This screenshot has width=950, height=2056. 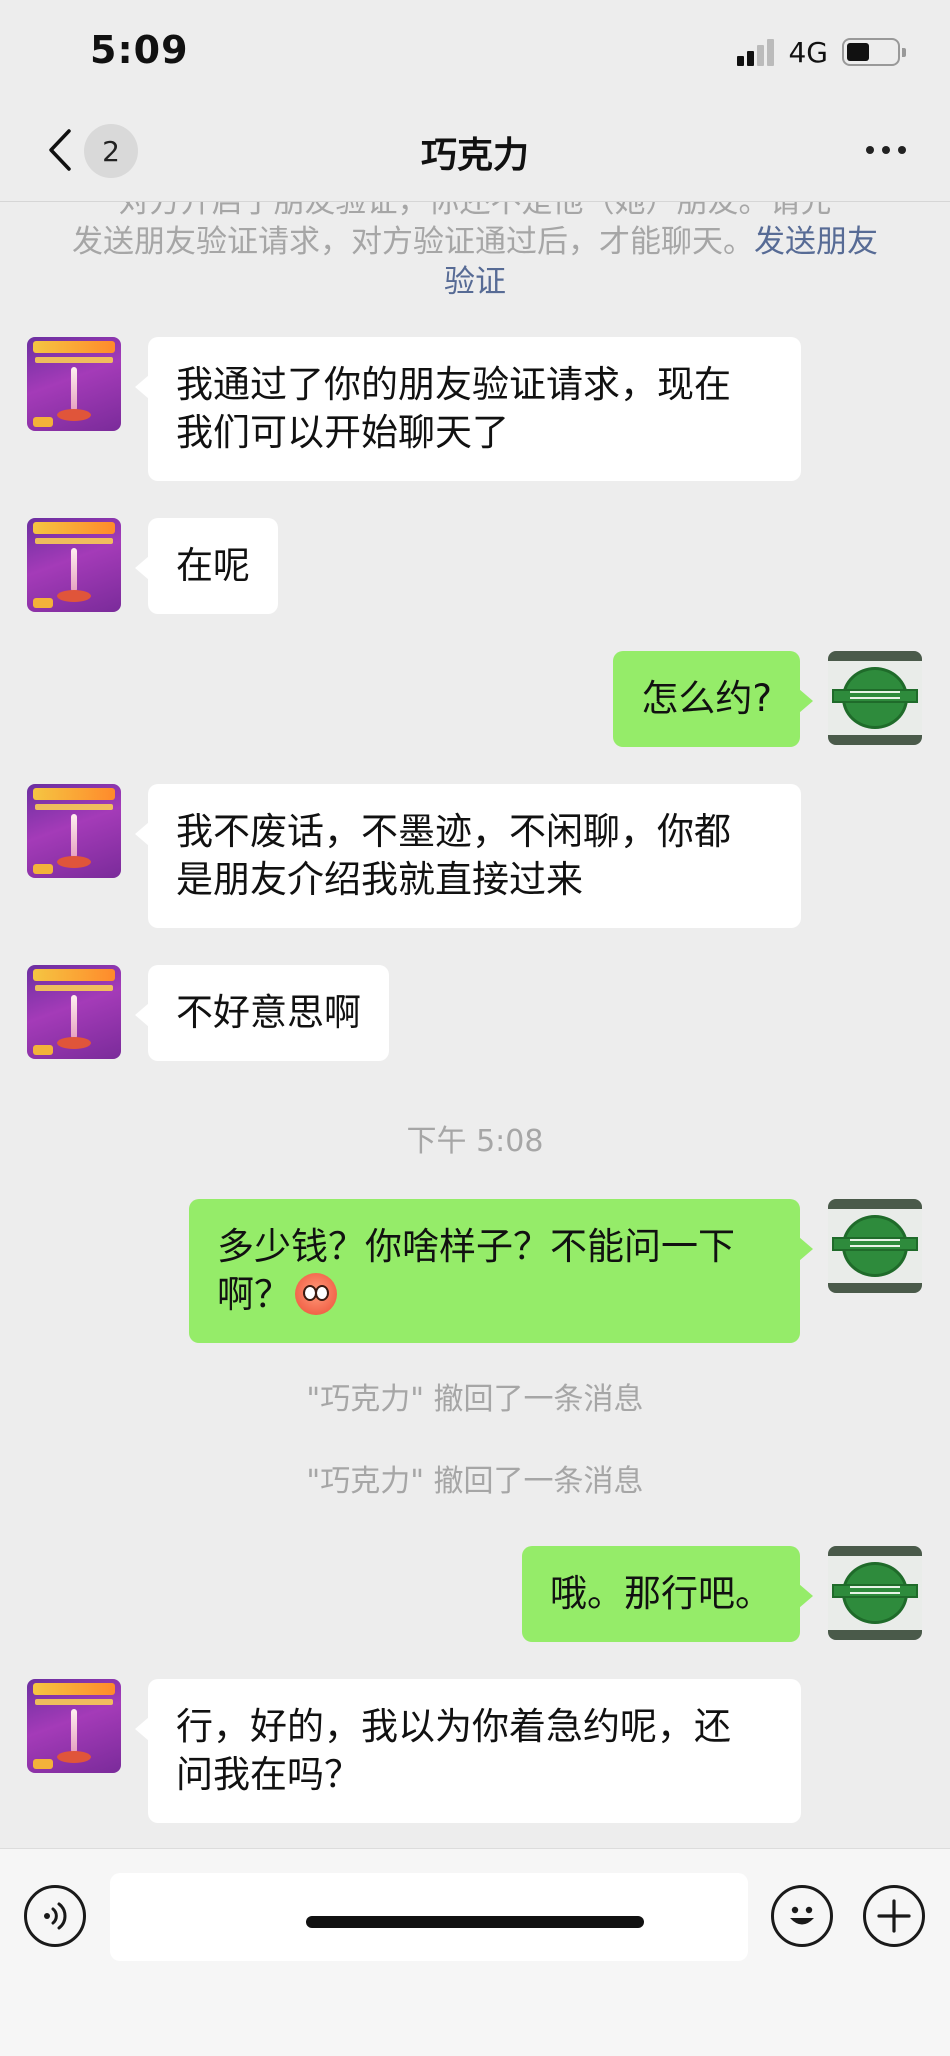 I want to click on home-indicator, so click(x=475, y=1922).